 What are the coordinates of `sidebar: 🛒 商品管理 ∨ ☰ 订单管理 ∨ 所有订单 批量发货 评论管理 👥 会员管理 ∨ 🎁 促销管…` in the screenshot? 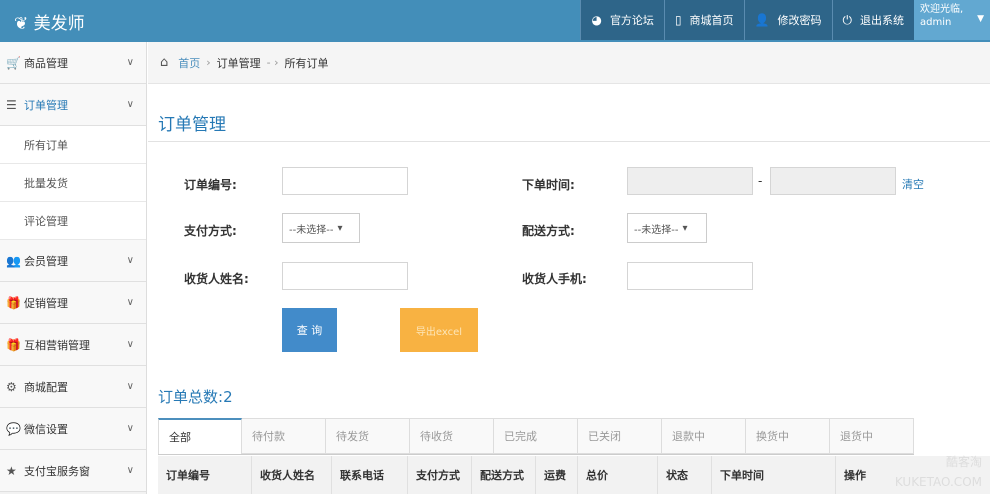 It's located at (73, 268).